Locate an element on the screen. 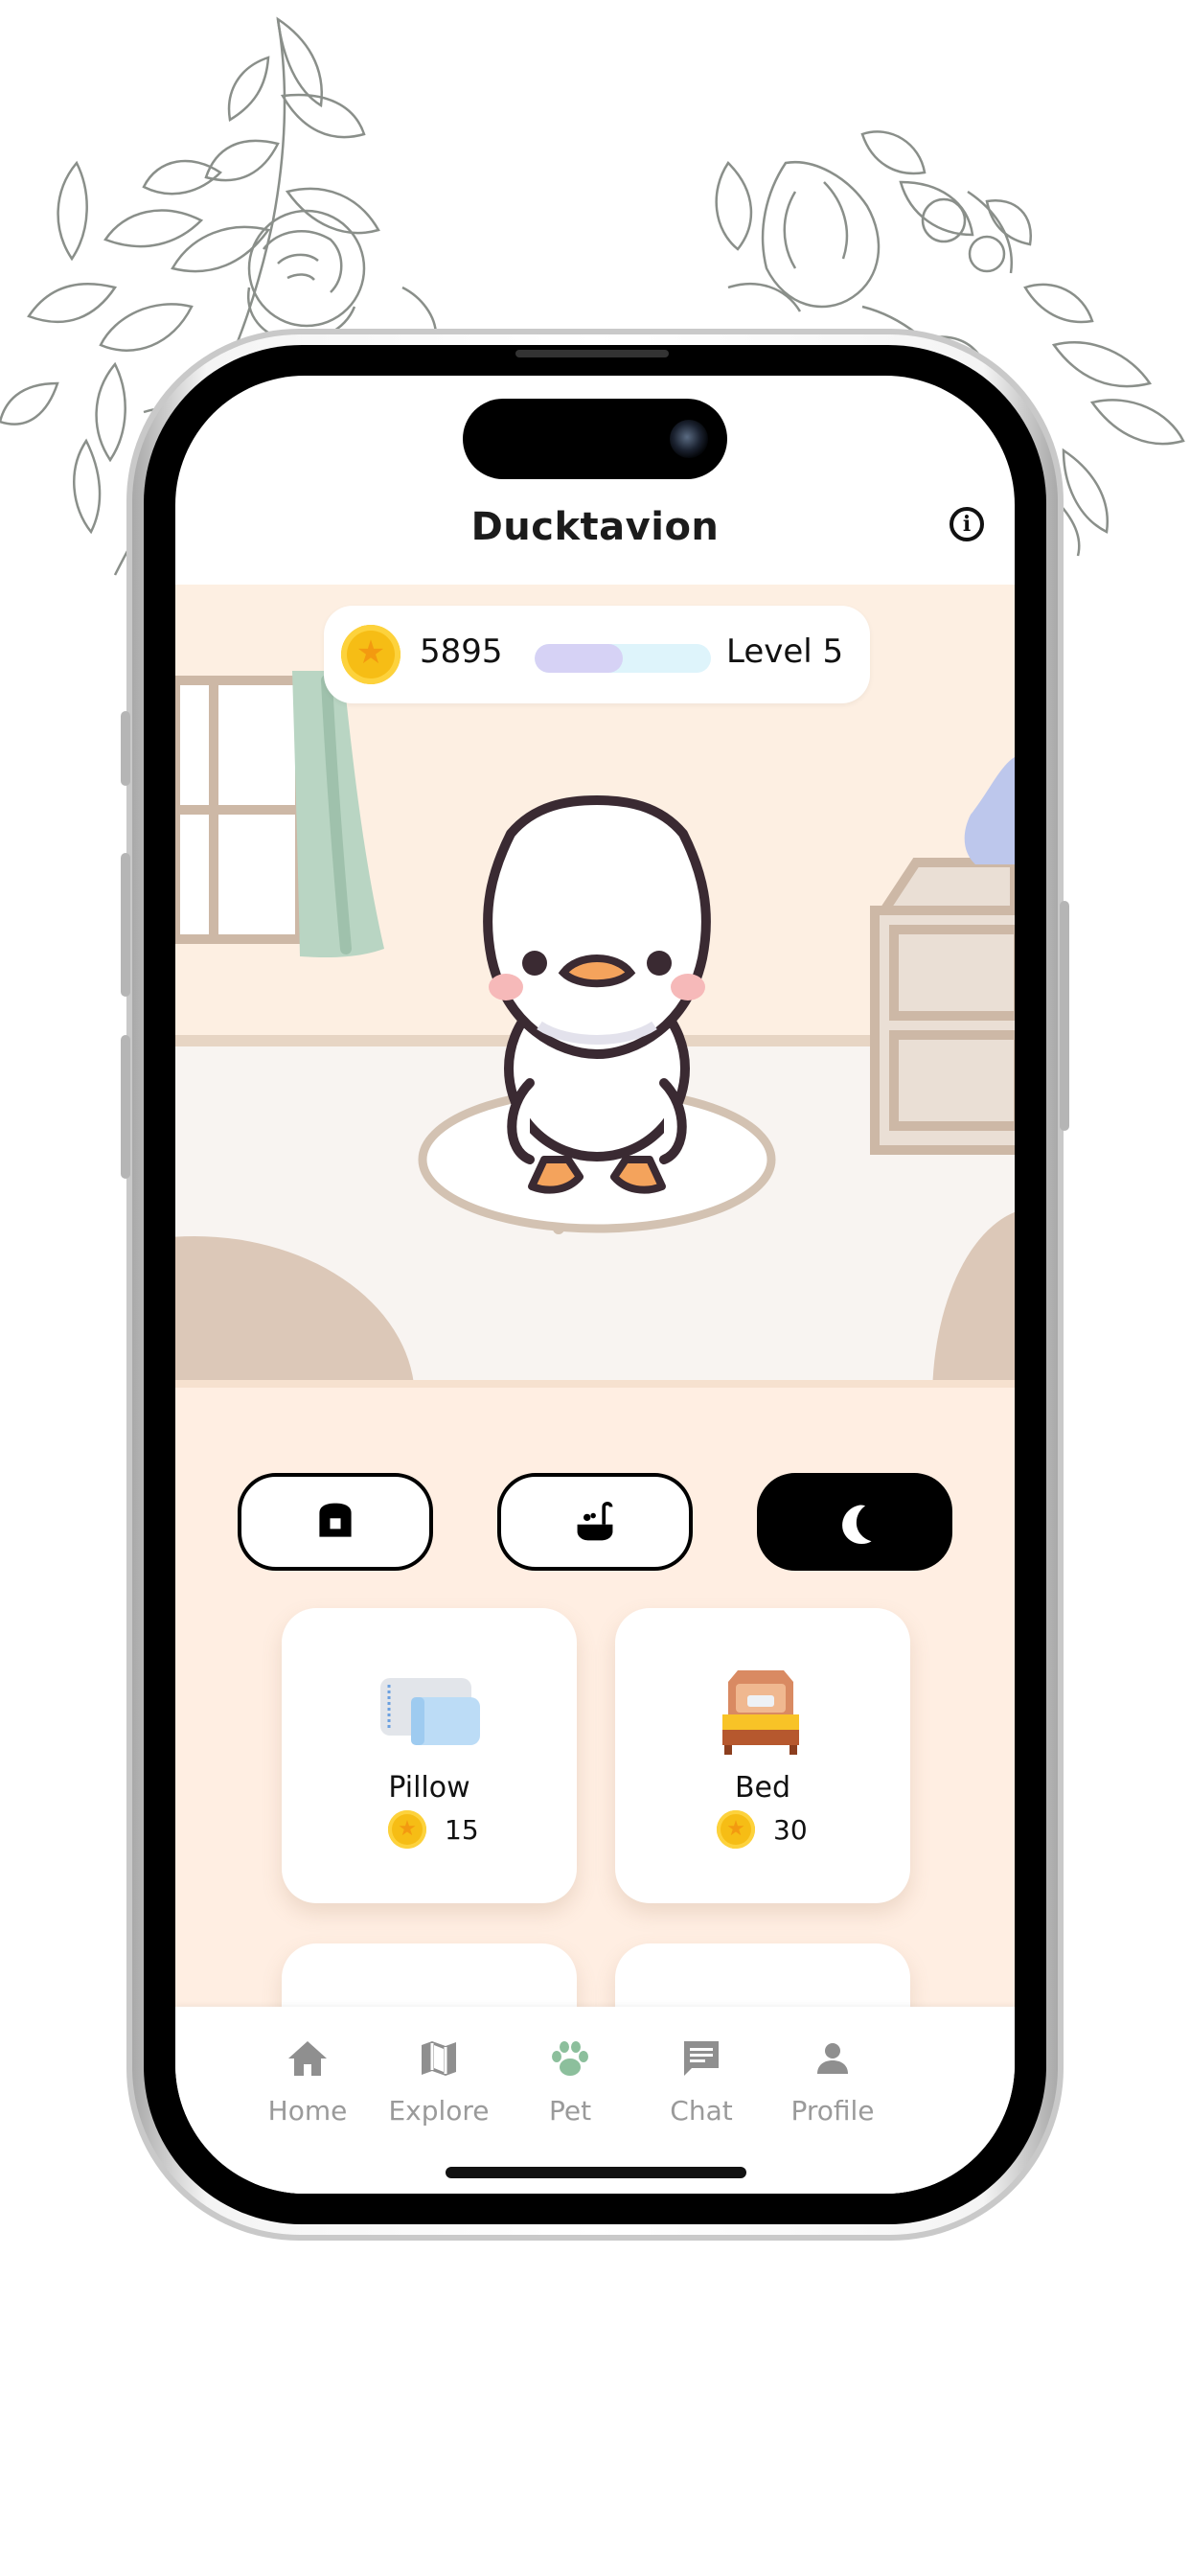 The width and height of the screenshot is (1190, 2576). power-button is located at coordinates (1065, 1016).